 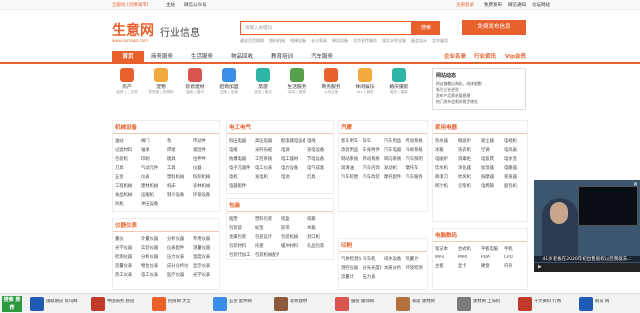 What do you see at coordinates (445, 249) in the screenshot?
I see `section-link: 笔记本` at bounding box center [445, 249].